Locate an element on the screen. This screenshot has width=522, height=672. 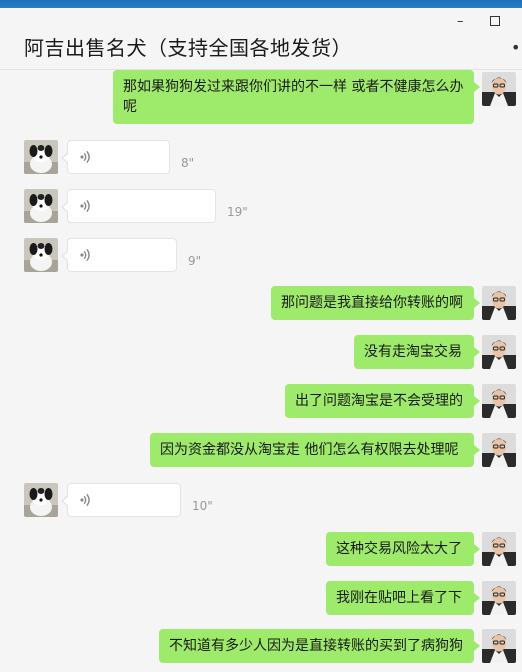
voice-duration: 10" is located at coordinates (202, 506).